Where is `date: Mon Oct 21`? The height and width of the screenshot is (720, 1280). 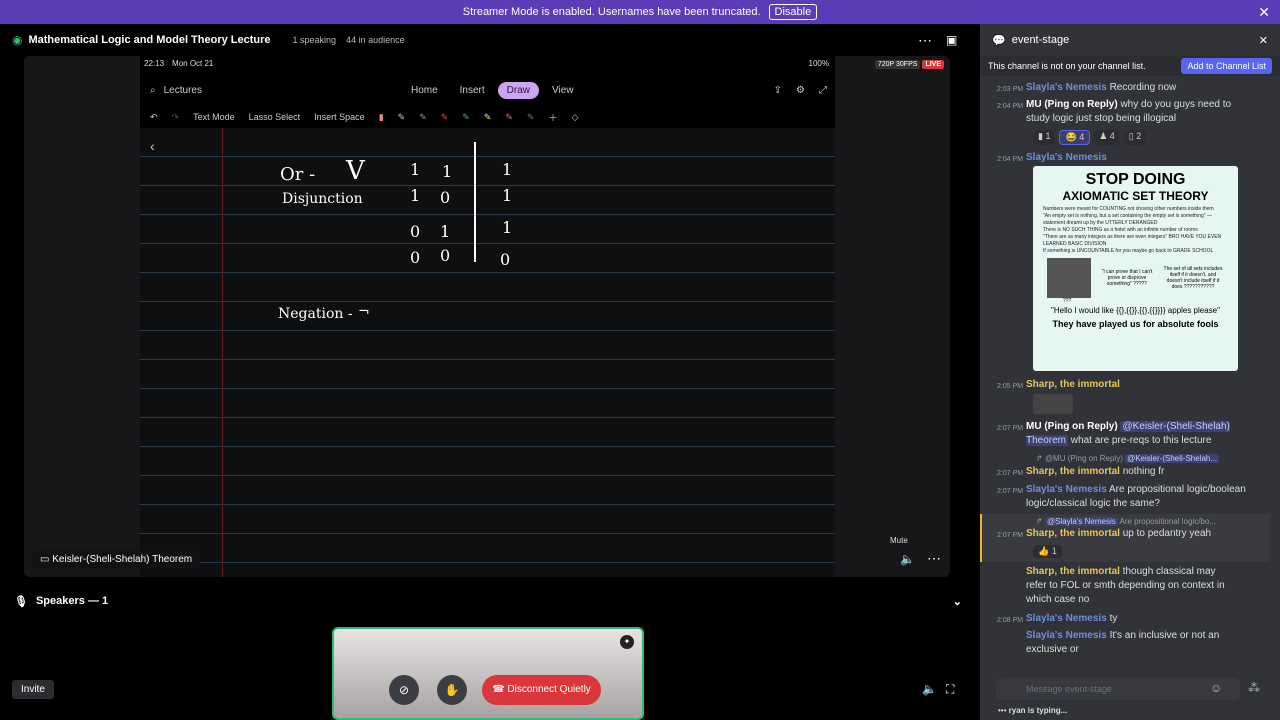
date: Mon Oct 21 is located at coordinates (193, 63).